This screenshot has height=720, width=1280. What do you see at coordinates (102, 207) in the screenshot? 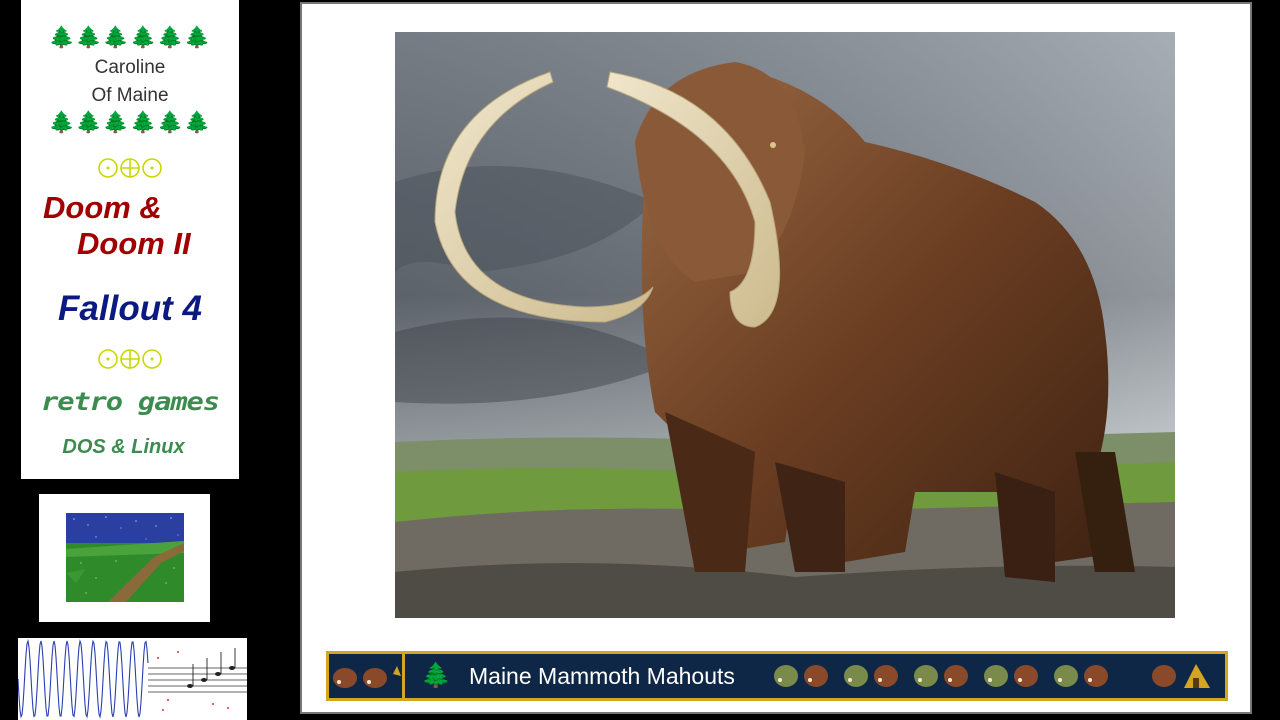
I see `doom-title-line1: Doom &` at bounding box center [102, 207].